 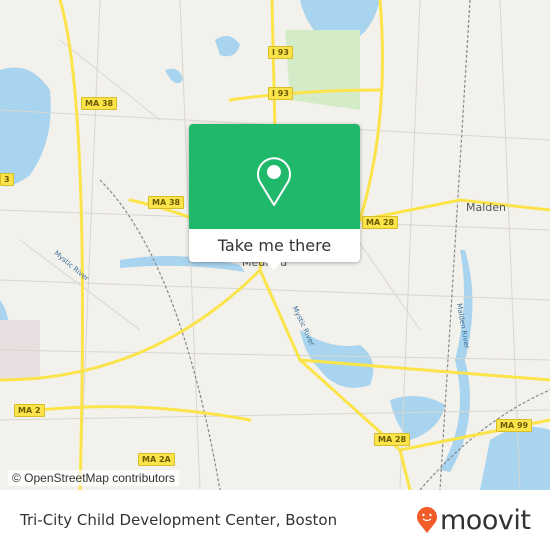 I want to click on take-me-there-button: Take me there, so click(x=274, y=245).